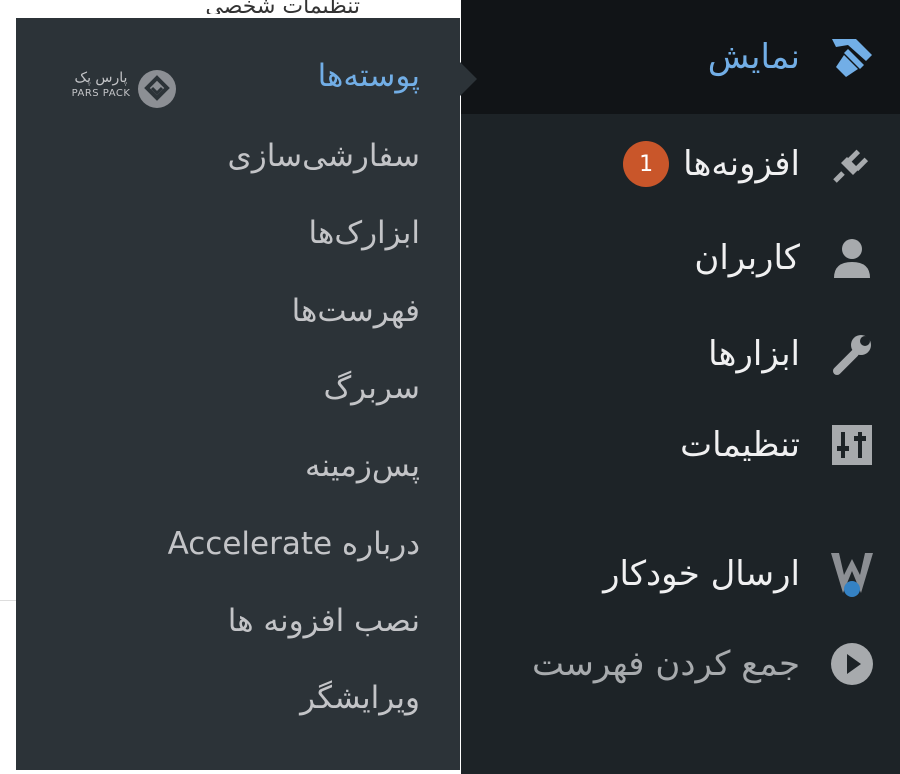  What do you see at coordinates (852, 258) in the screenshot?
I see `user-icon` at bounding box center [852, 258].